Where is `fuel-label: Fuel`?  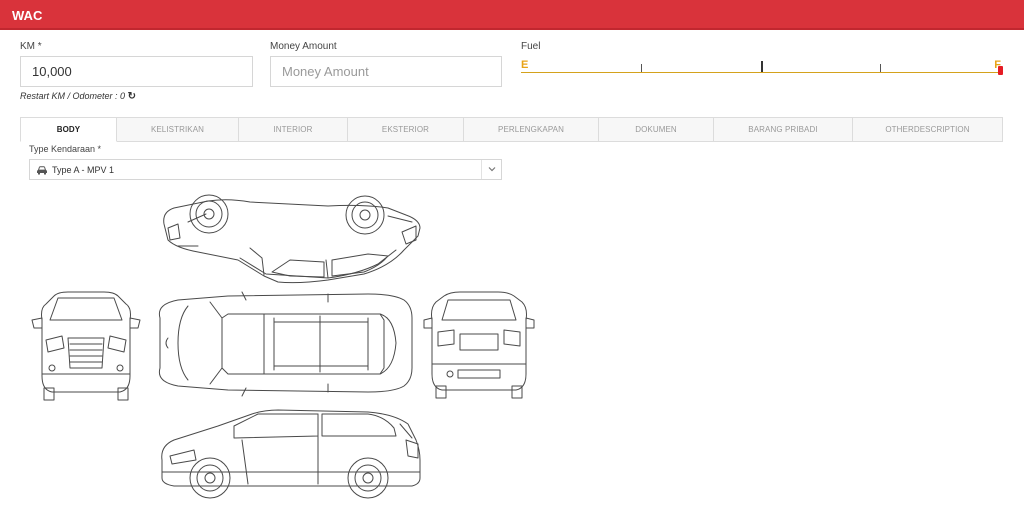
fuel-label: Fuel is located at coordinates (531, 46).